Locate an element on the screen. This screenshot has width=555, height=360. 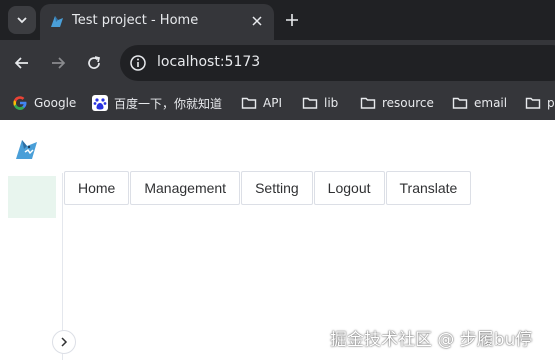
bookmark-folder-lib: lib is located at coordinates (320, 103).